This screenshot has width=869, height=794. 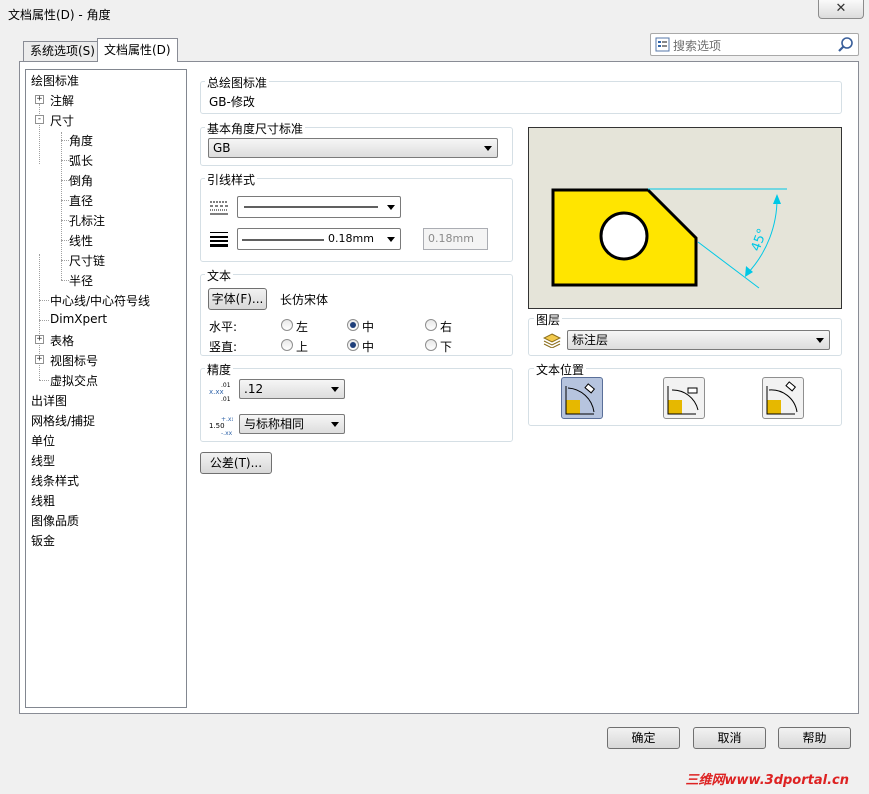 I want to click on h-align-left-radio, so click(x=287, y=325).